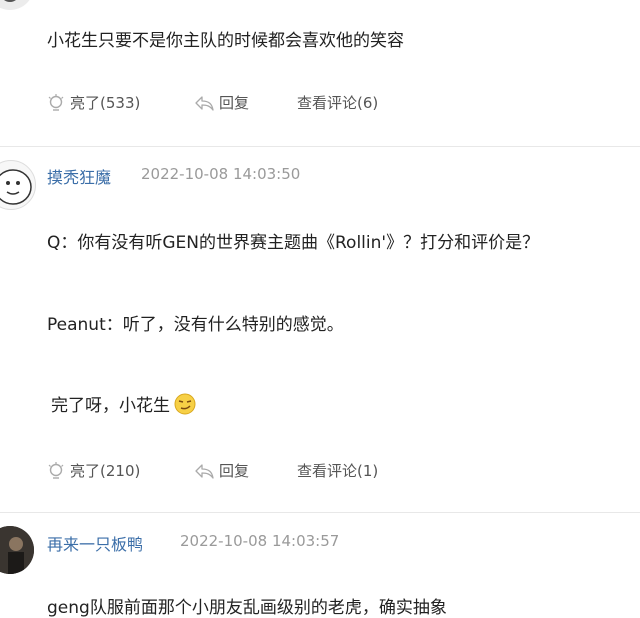 Image resolution: width=640 pixels, height=618 pixels. I want to click on like-button: 亮了(210), so click(93, 470).